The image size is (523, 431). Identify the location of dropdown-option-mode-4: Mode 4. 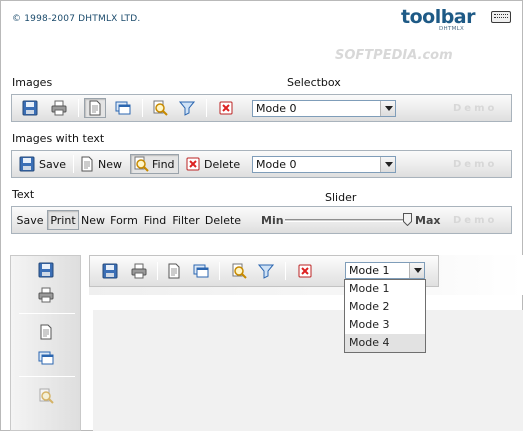
(385, 343).